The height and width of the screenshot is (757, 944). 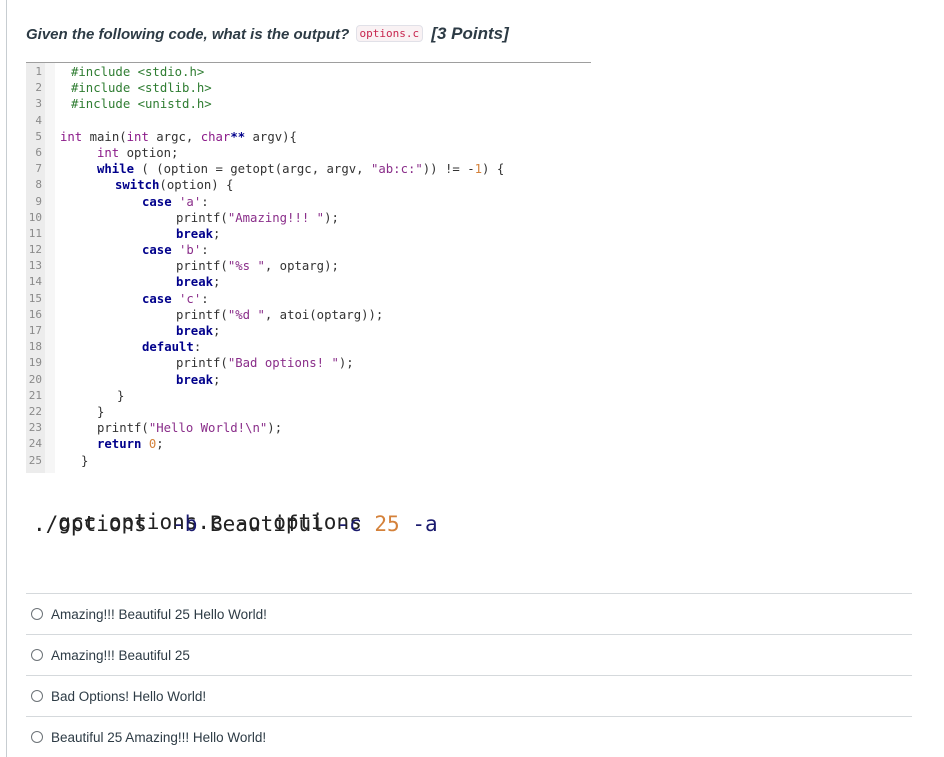 What do you see at coordinates (38, 185) in the screenshot?
I see `line-number: 8` at bounding box center [38, 185].